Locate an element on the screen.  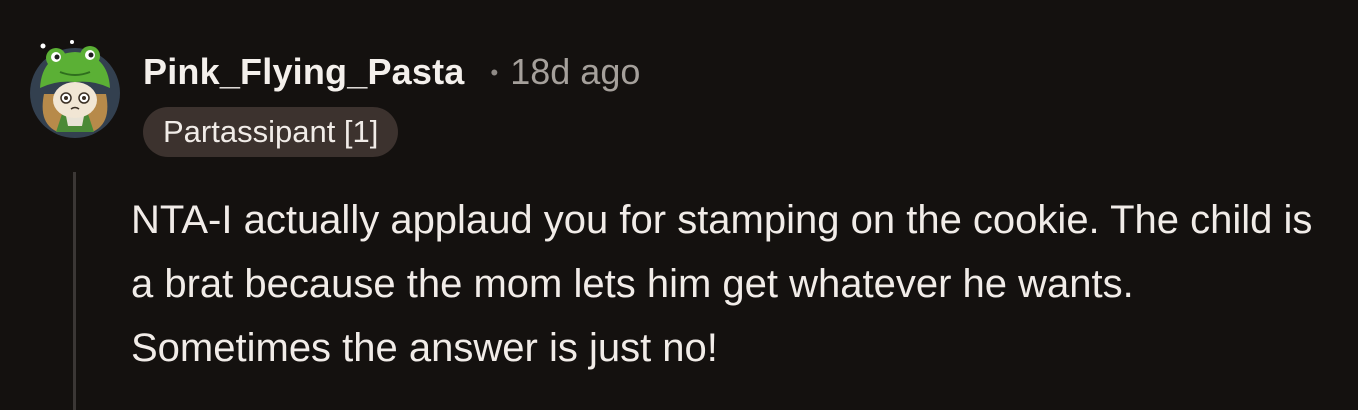
thread-collapse-line is located at coordinates (74, 291).